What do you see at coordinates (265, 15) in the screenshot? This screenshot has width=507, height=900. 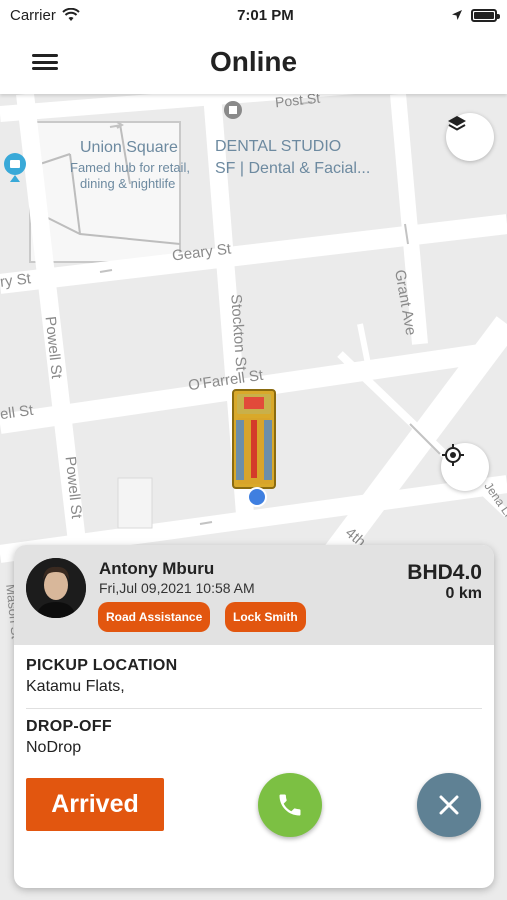 I see `status-time: 7:01 PM` at bounding box center [265, 15].